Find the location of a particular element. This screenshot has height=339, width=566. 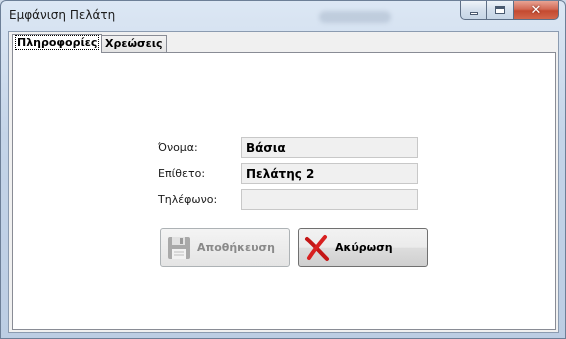

surname-field is located at coordinates (329, 173).